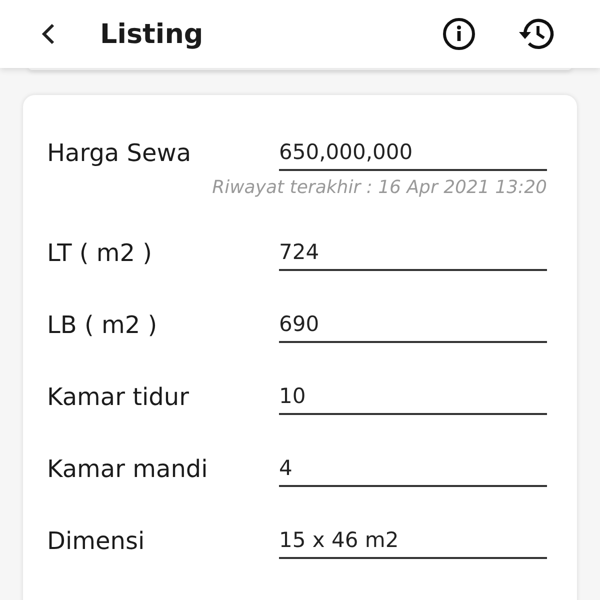 Image resolution: width=600 pixels, height=600 pixels. What do you see at coordinates (379, 188) in the screenshot?
I see `history-note: Riwayat terakhir : 16 Apr 2021 13:20` at bounding box center [379, 188].